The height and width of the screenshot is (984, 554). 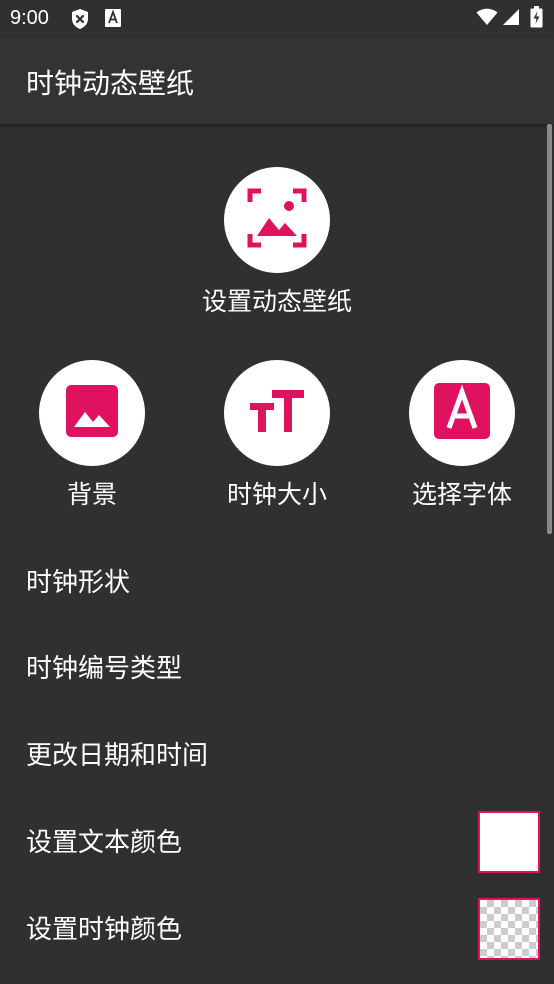 I want to click on list-item-label: 设置时钟颜色, so click(x=104, y=930).